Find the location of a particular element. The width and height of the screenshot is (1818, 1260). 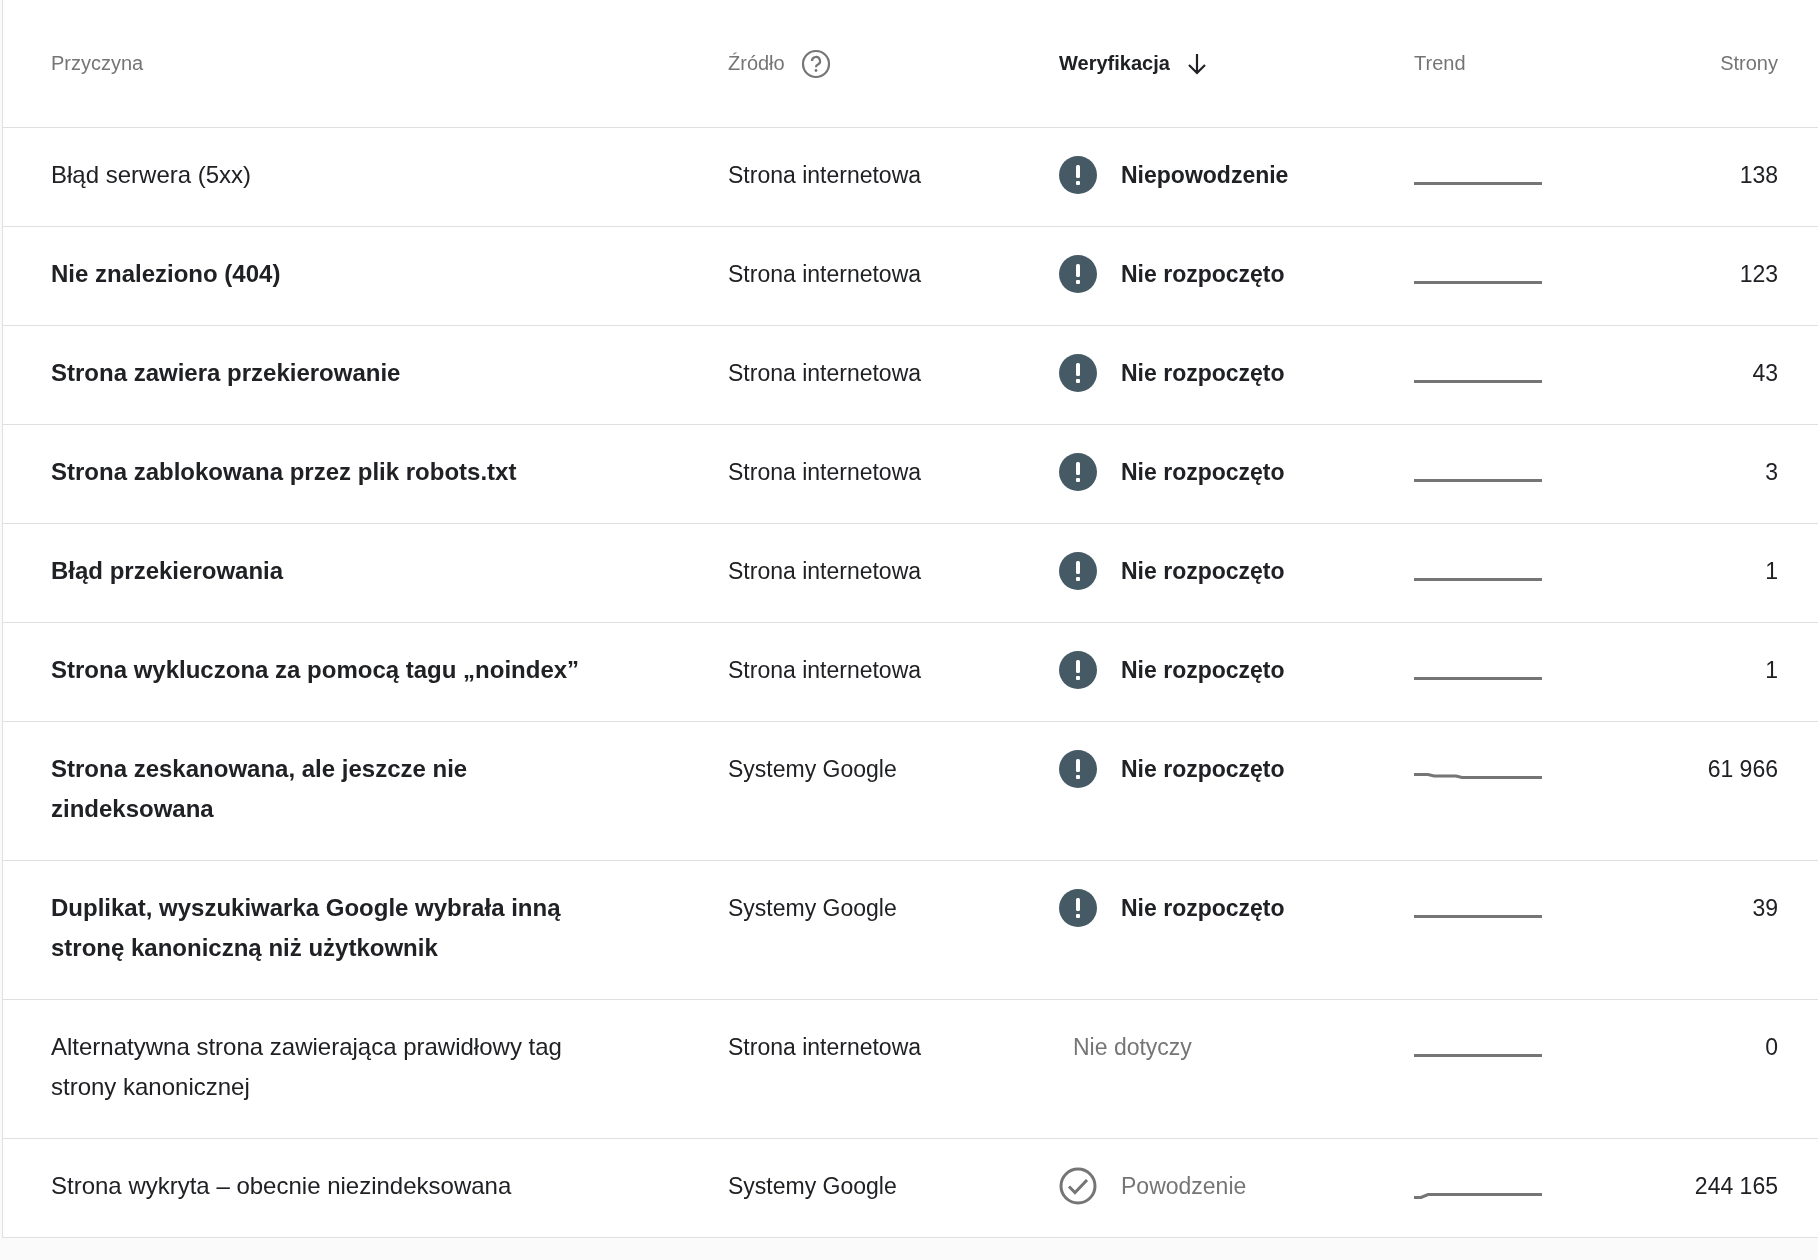

pages-count: 244 165 is located at coordinates (1736, 1186).